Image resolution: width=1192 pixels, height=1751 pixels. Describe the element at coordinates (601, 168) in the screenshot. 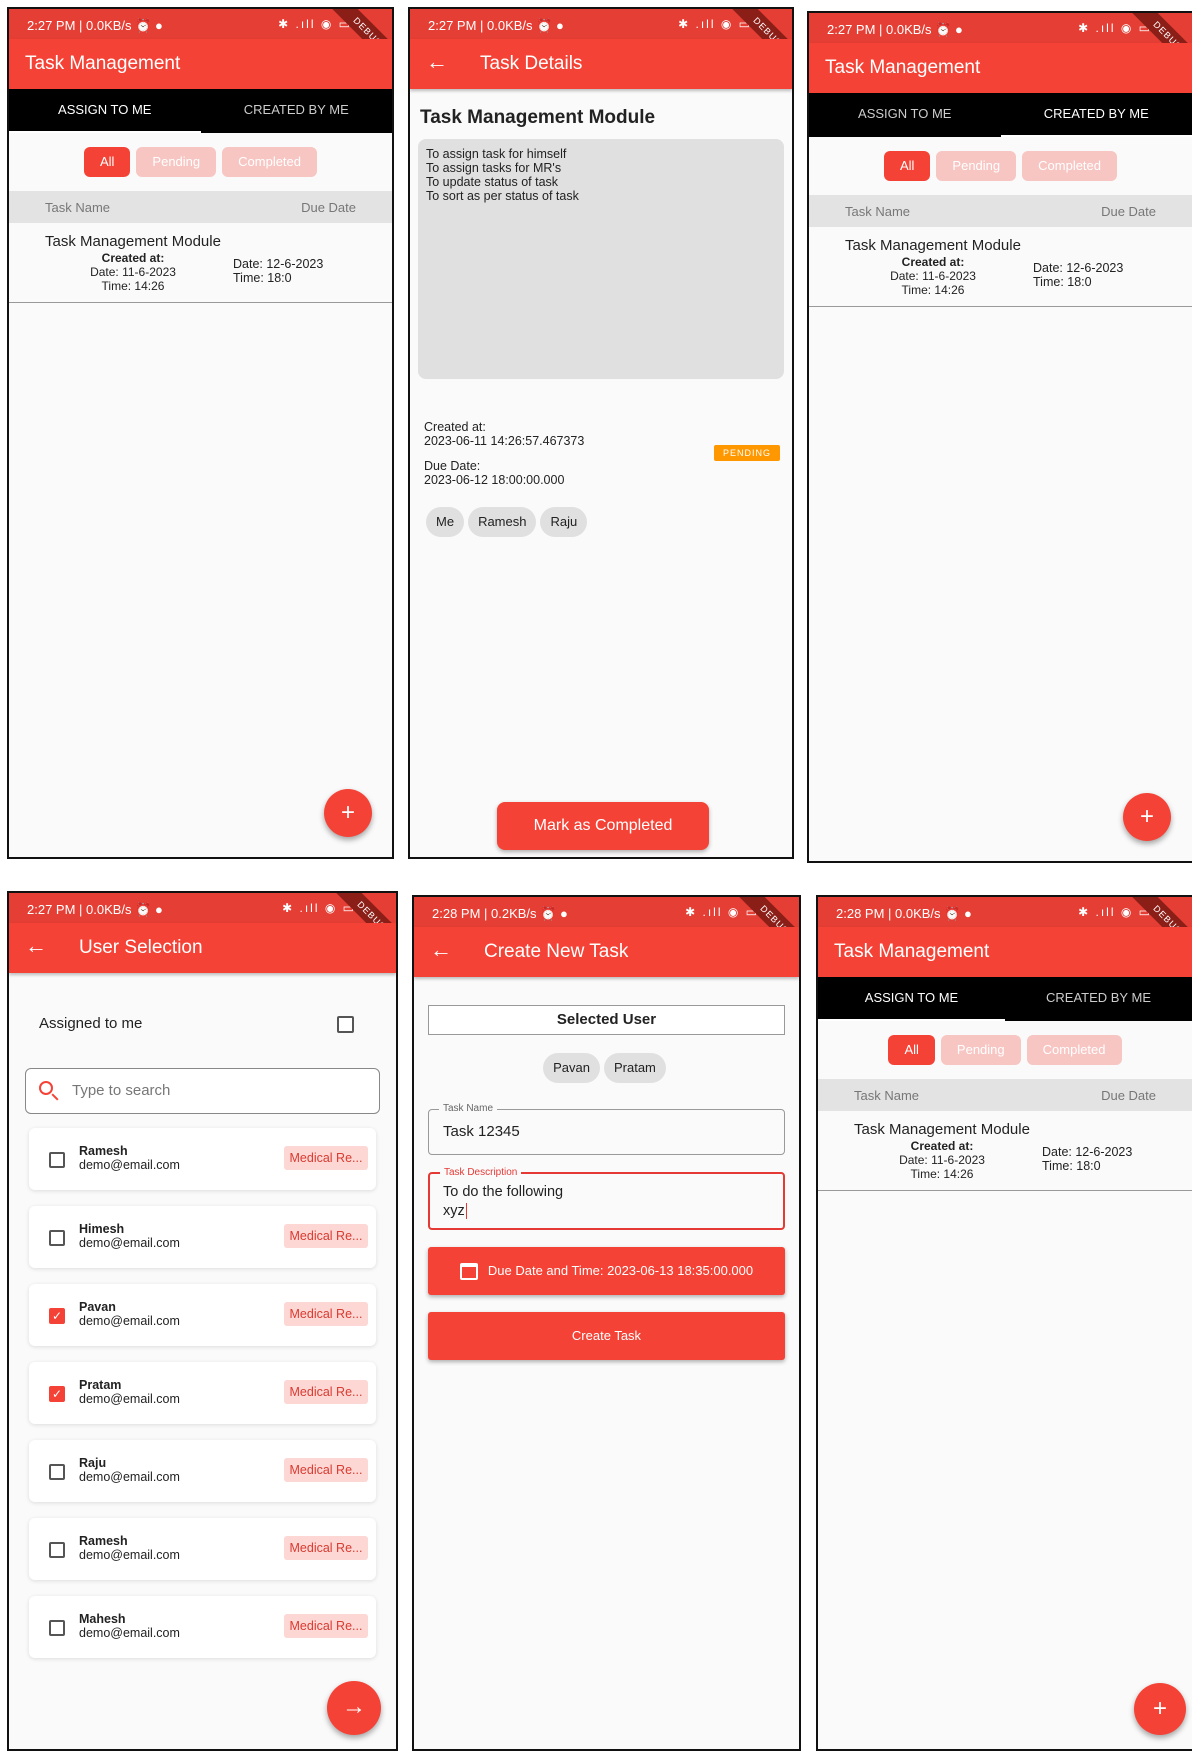

I see `desc-line: To assign tasks for MR's` at that location.